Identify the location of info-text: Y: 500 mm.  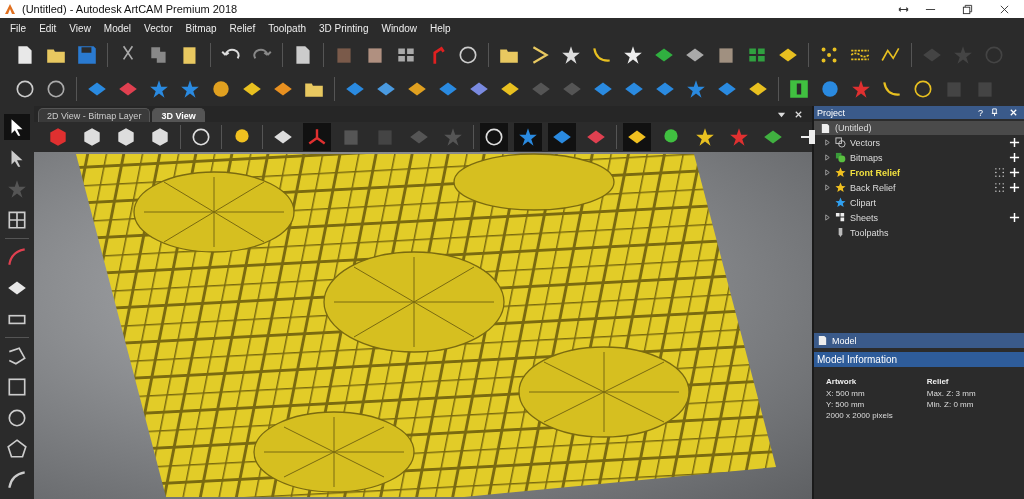
(846, 404).